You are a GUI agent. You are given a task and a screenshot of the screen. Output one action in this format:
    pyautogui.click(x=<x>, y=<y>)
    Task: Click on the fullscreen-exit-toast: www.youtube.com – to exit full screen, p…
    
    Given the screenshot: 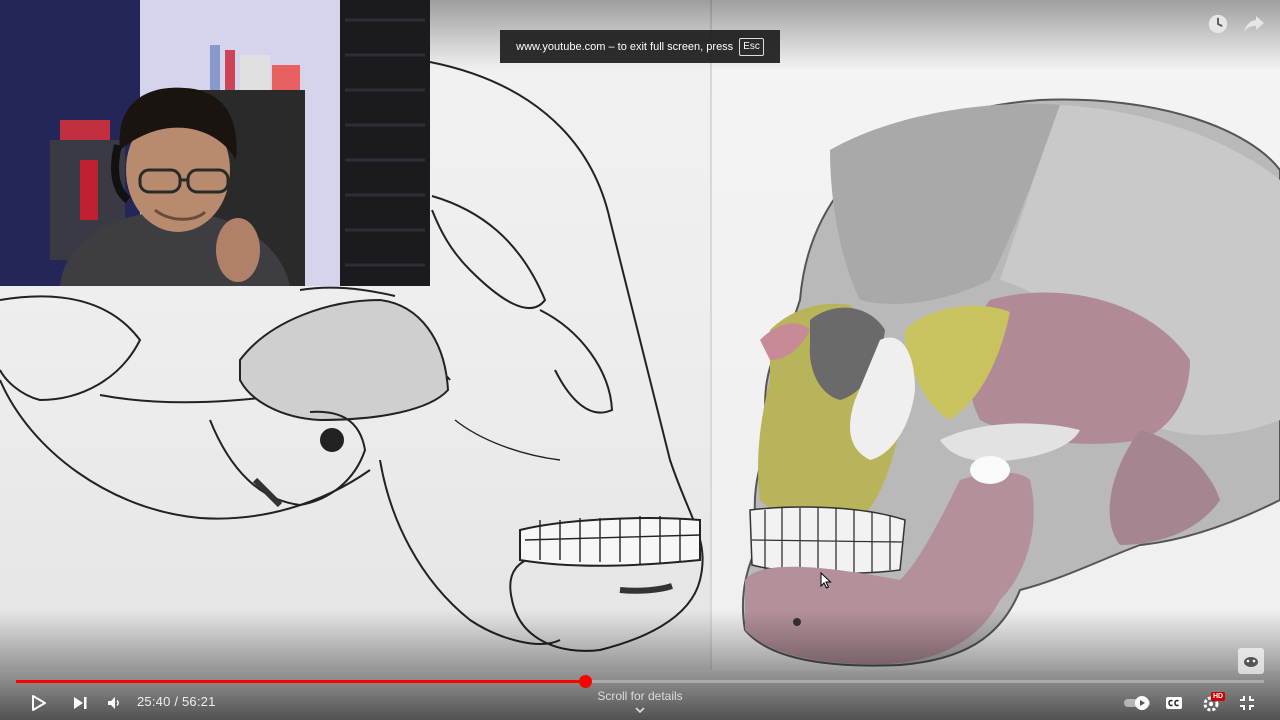 What is the action you would take?
    pyautogui.click(x=640, y=46)
    